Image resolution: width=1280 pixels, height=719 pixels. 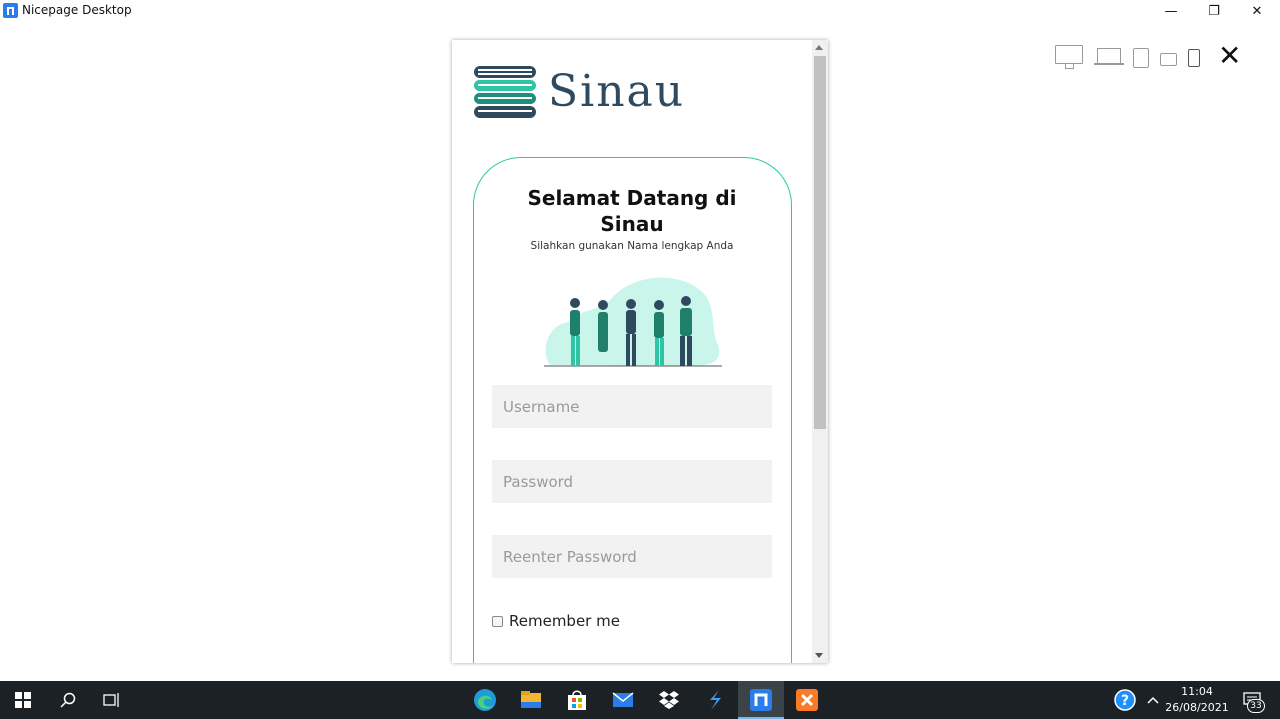 What do you see at coordinates (1194, 58) in the screenshot?
I see `phone-icon` at bounding box center [1194, 58].